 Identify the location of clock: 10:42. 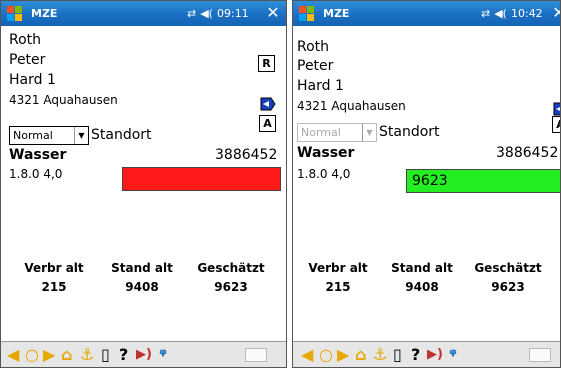
(527, 13).